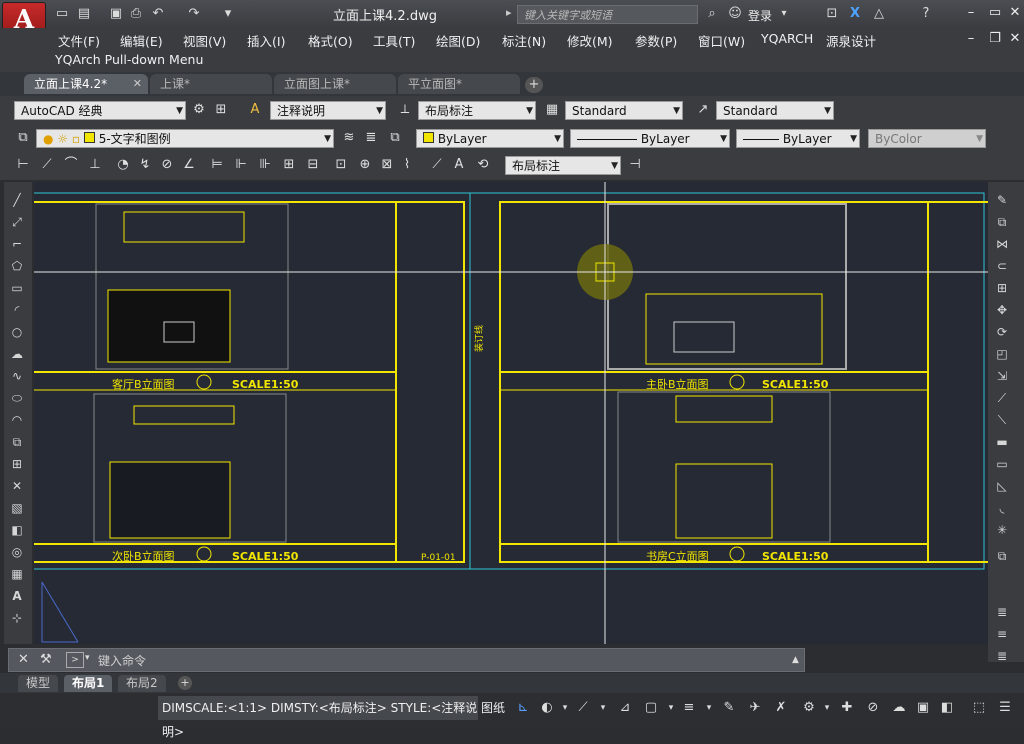 Image resolution: width=1024 pixels, height=744 pixels. What do you see at coordinates (17, 530) in the screenshot?
I see `gradient-icon: ◧` at bounding box center [17, 530].